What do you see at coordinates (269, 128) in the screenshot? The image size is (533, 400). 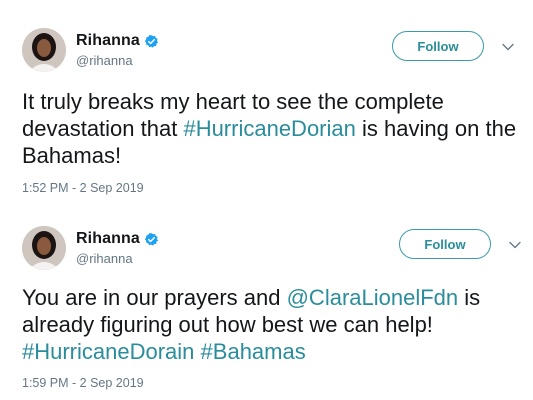 I see `hashtag-link: #HurricaneDorian` at bounding box center [269, 128].